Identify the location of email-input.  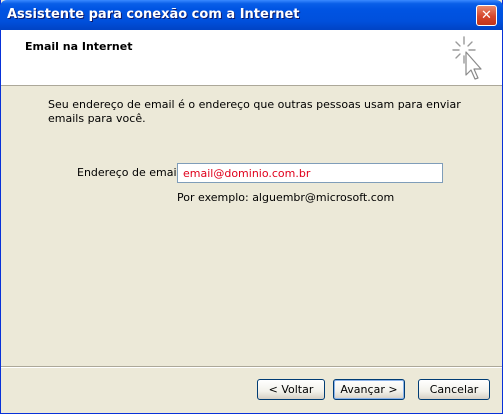
(310, 173).